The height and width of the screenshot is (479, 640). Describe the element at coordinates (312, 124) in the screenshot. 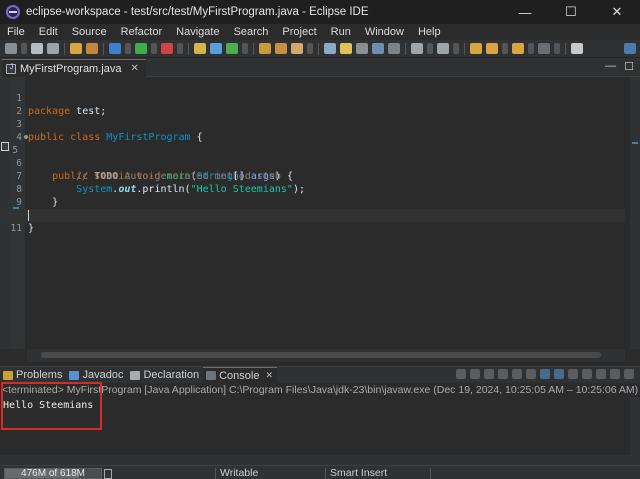

I see `code-line: 3 public class MyFirstProgram {` at that location.